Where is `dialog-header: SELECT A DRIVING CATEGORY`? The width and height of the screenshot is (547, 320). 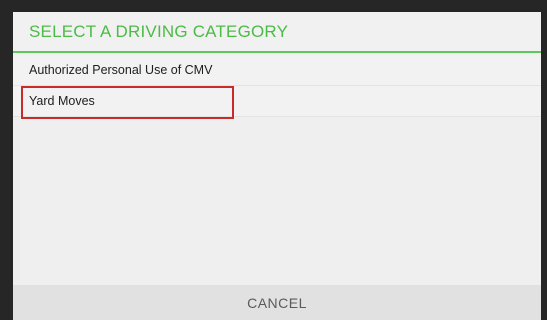 dialog-header: SELECT A DRIVING CATEGORY is located at coordinates (277, 32).